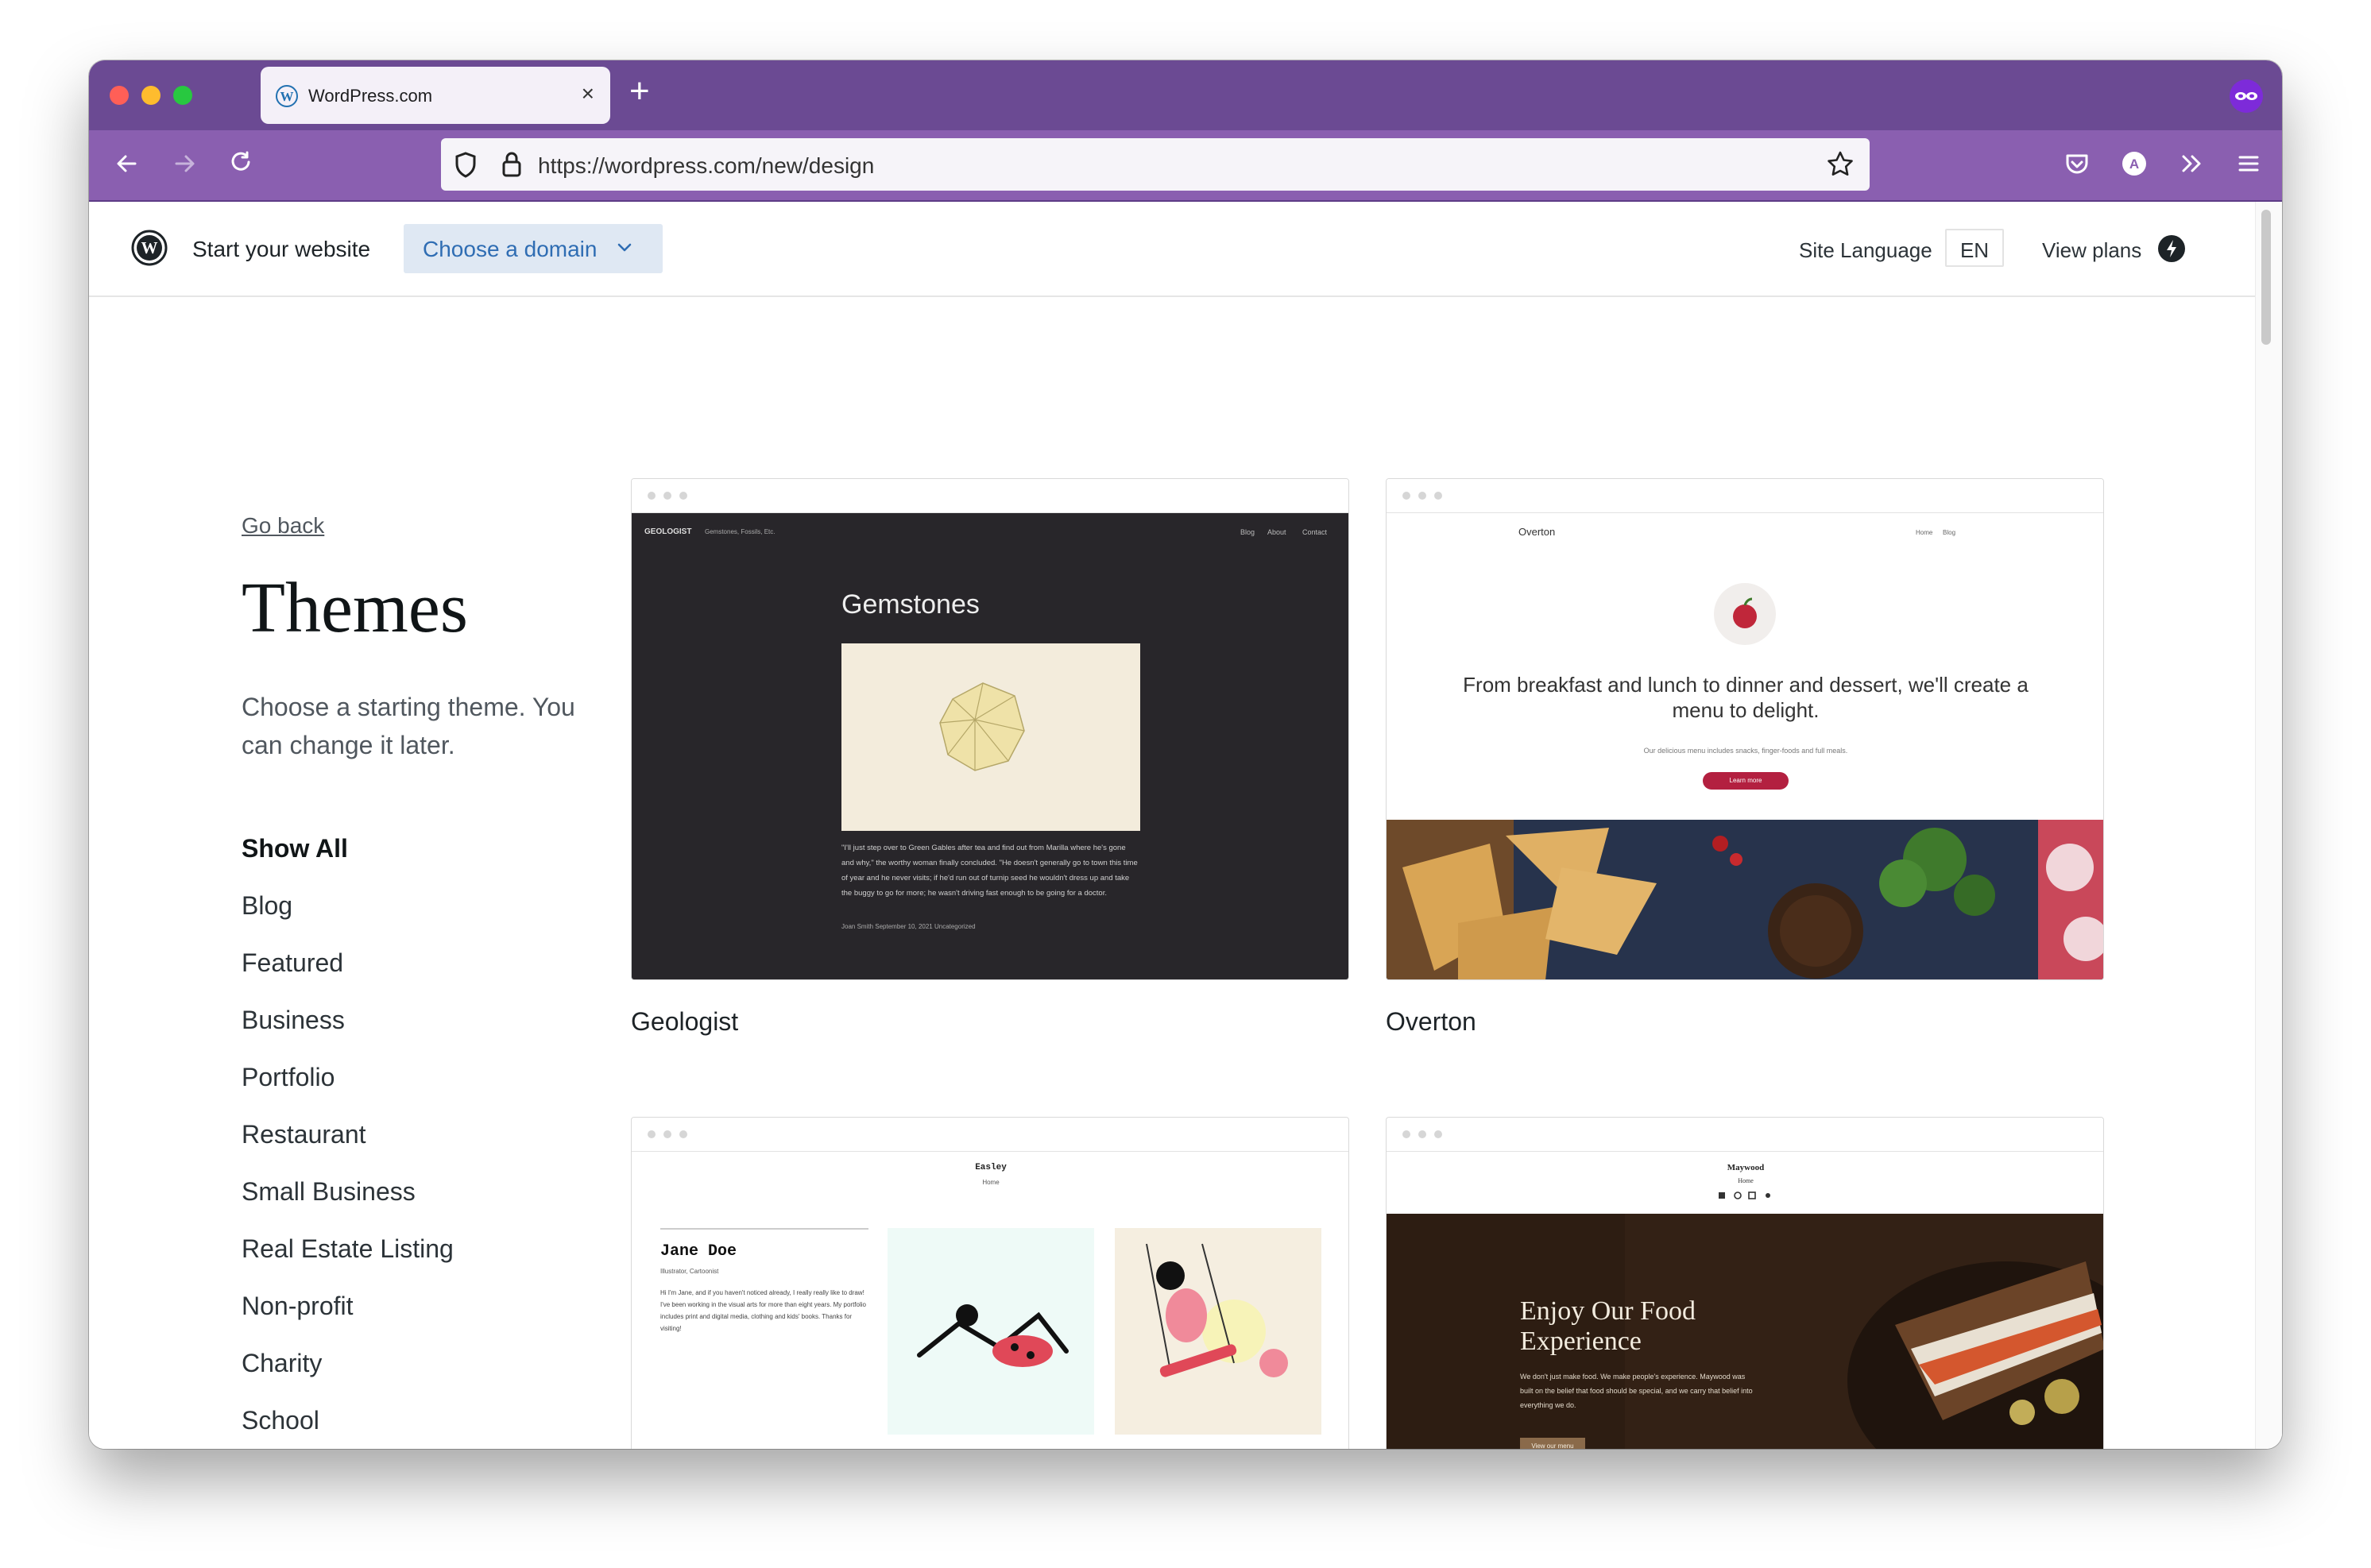  Describe the element at coordinates (2268, 826) in the screenshot. I see `scrollbar-track` at that location.